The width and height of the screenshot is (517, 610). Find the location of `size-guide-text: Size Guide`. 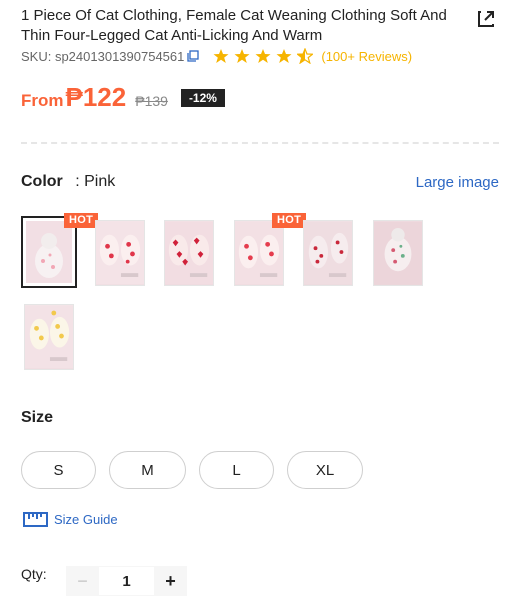

size-guide-text: Size Guide is located at coordinates (86, 519).